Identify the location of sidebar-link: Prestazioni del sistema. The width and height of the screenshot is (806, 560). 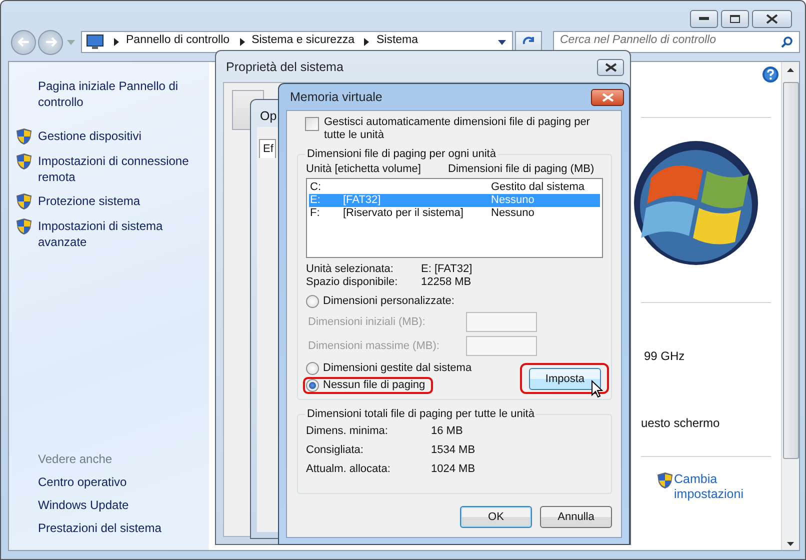
(123, 528).